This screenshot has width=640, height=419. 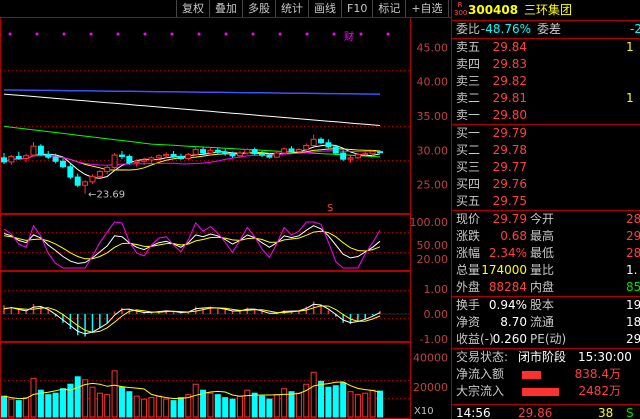 What do you see at coordinates (460, 9) in the screenshot?
I see `market-mark: R 300` at bounding box center [460, 9].